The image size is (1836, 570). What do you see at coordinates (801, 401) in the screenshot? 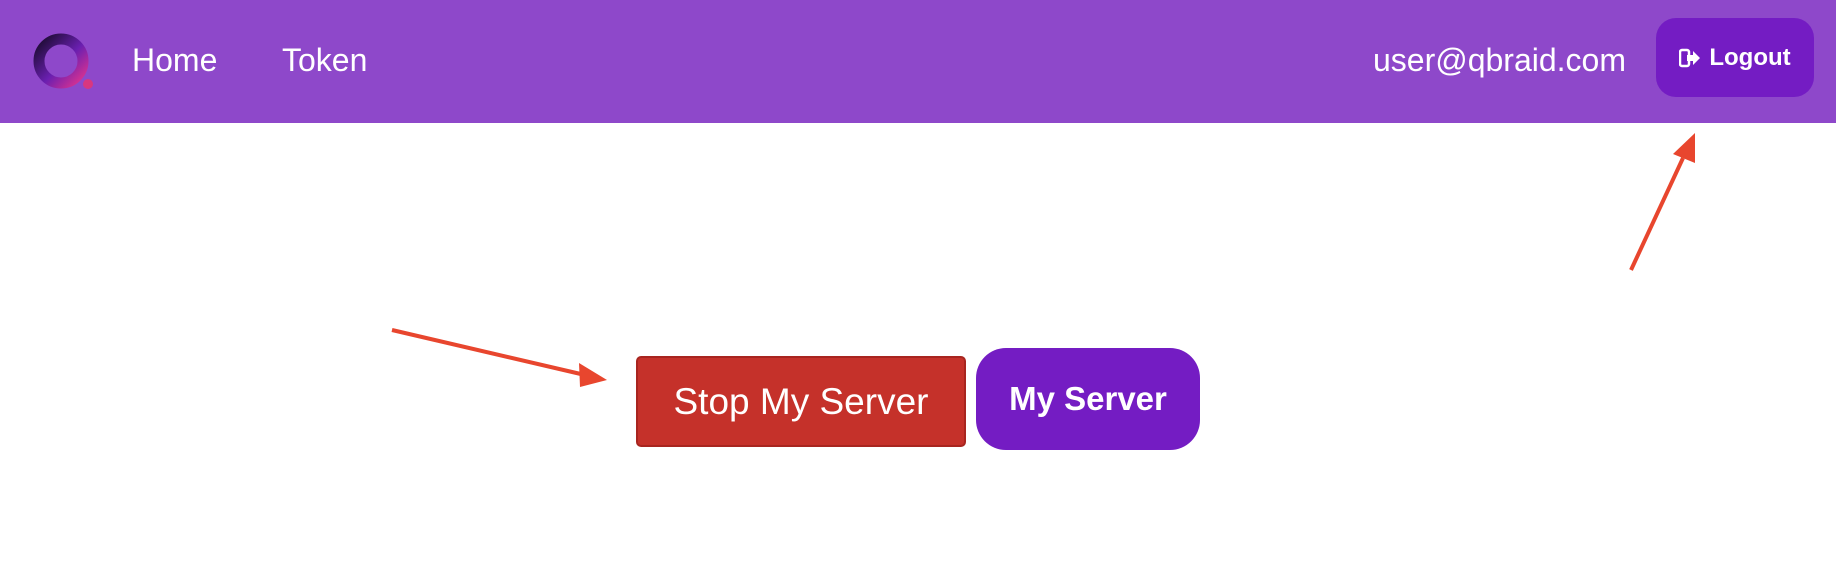
I see `stop-my-server-button: Stop My Server` at bounding box center [801, 401].